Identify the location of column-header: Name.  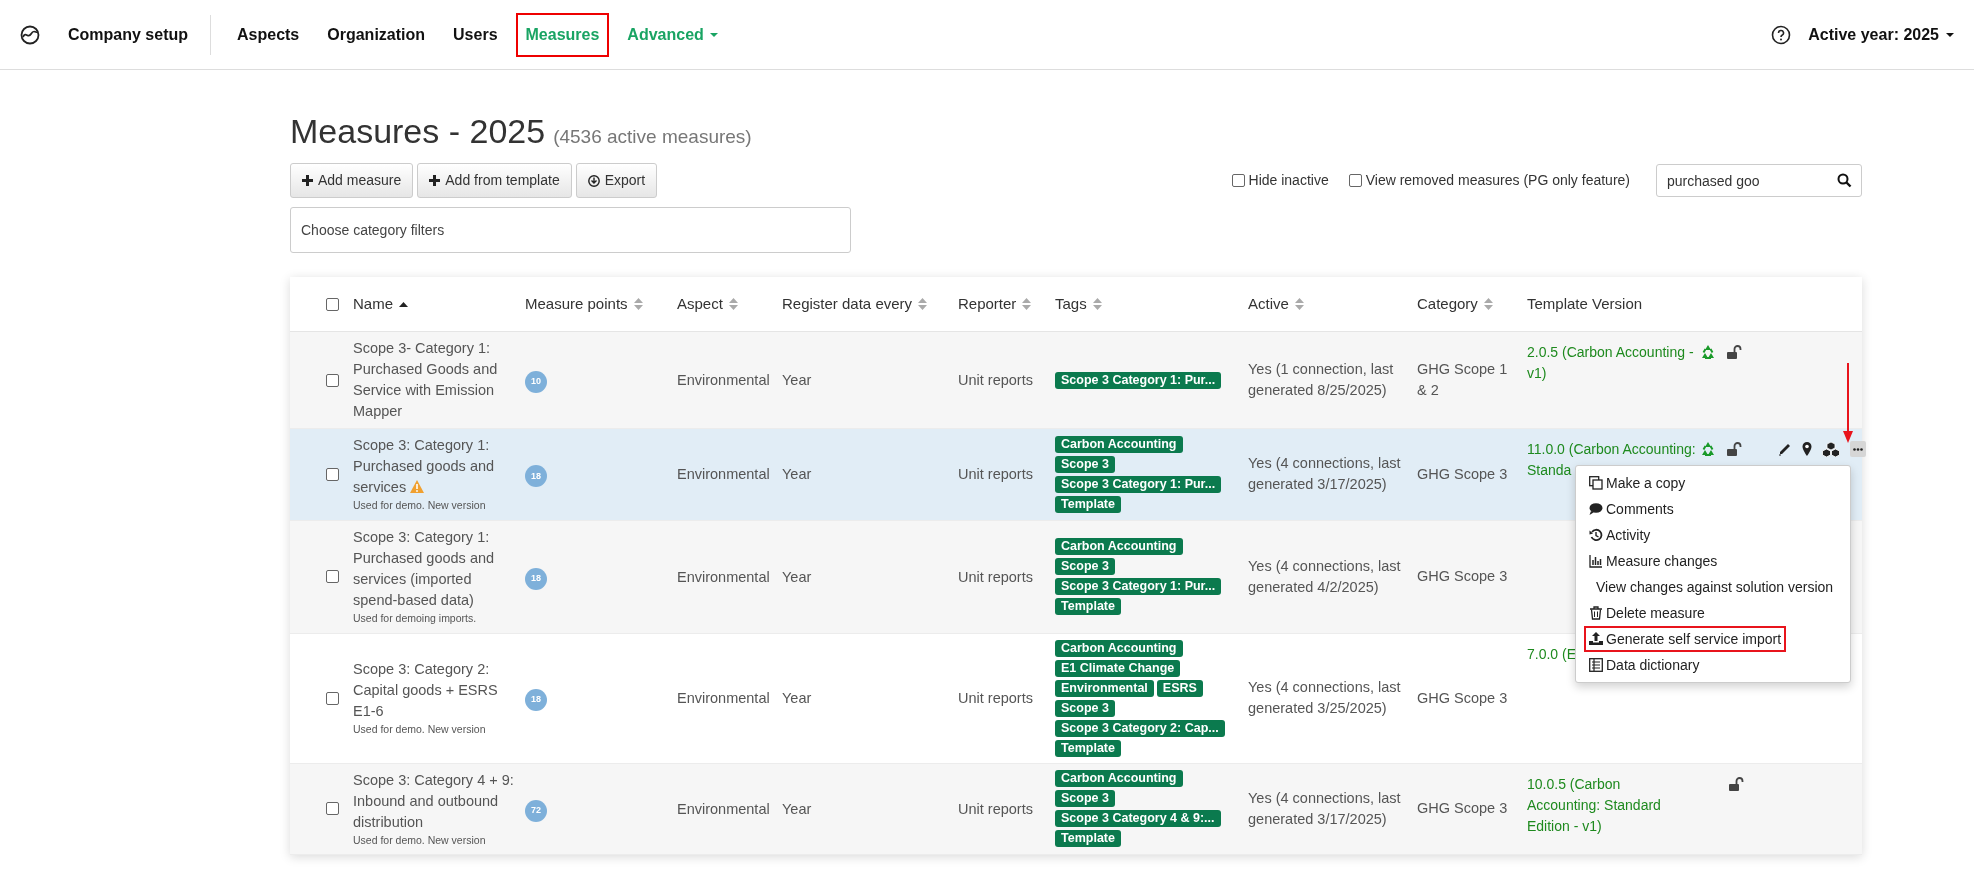
(373, 304).